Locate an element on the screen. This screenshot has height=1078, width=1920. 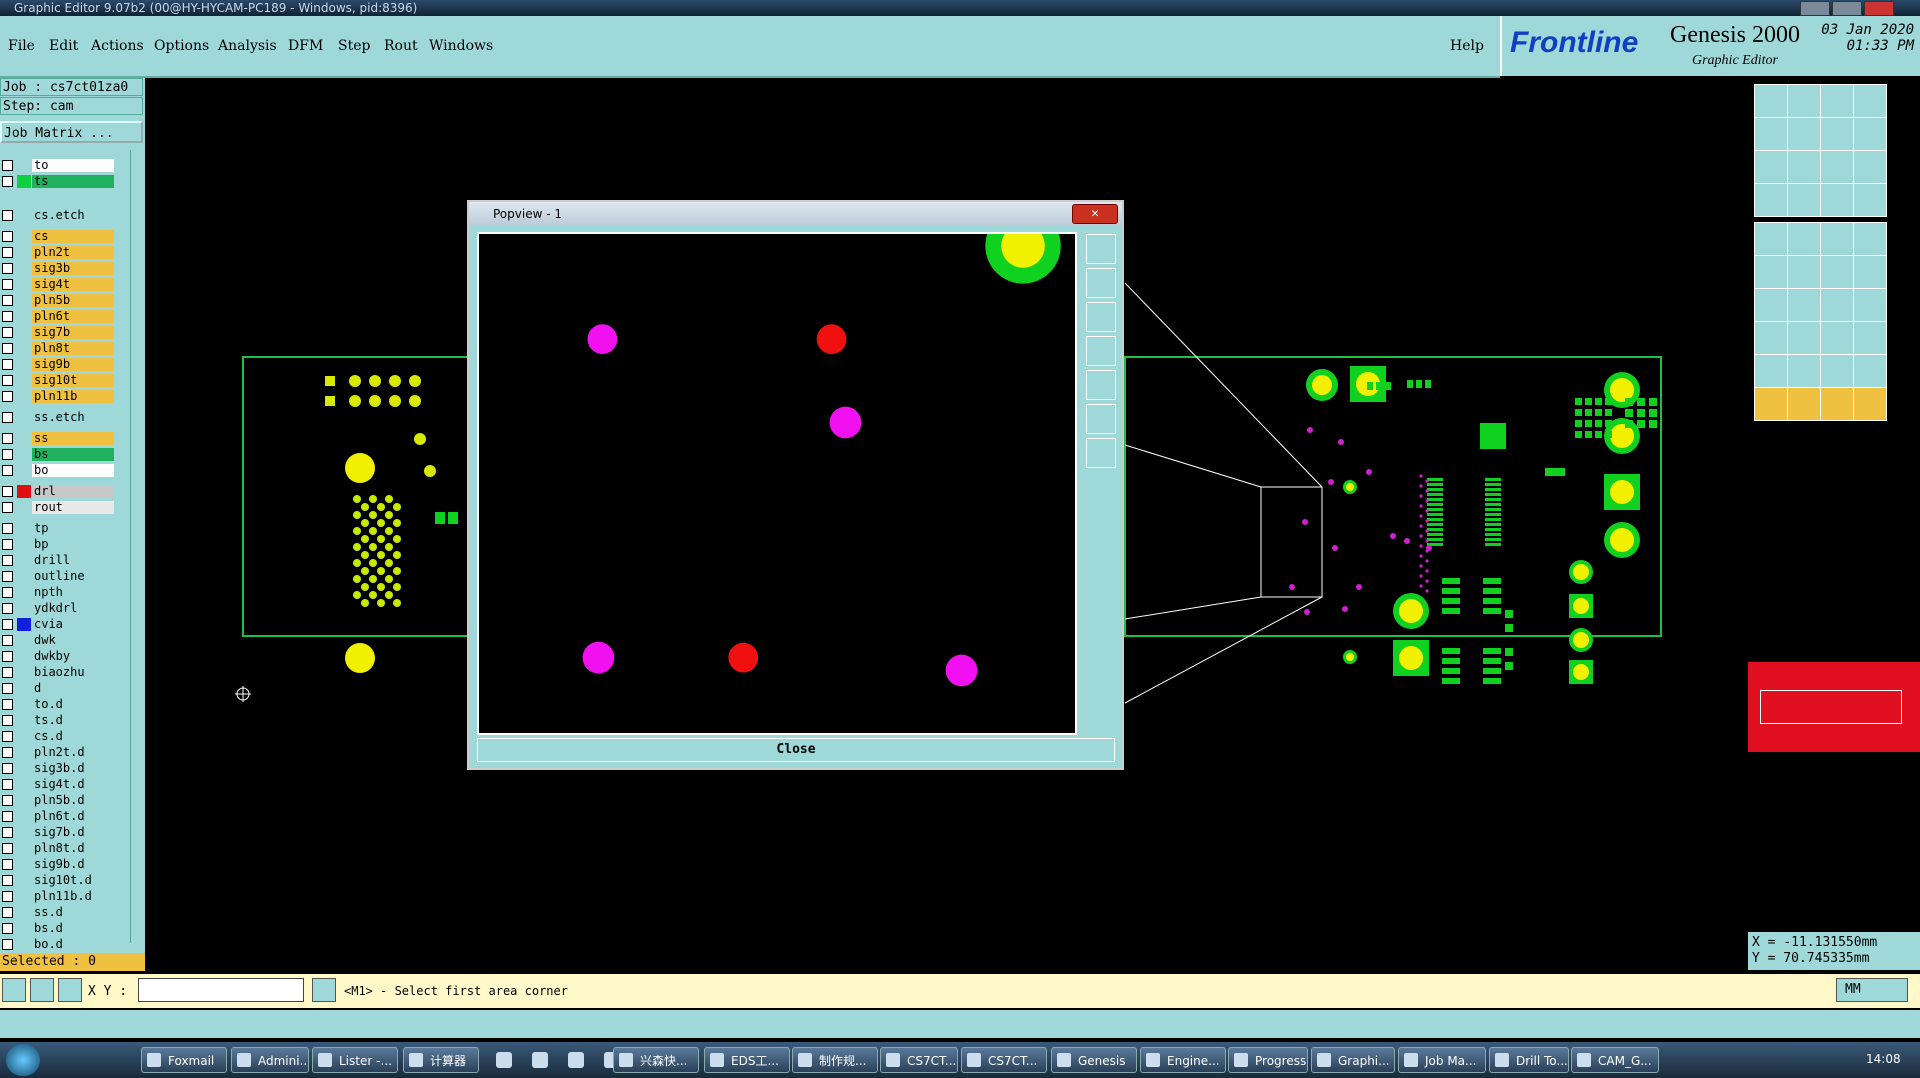
zoom-refresh-icon is located at coordinates (1870, 134).